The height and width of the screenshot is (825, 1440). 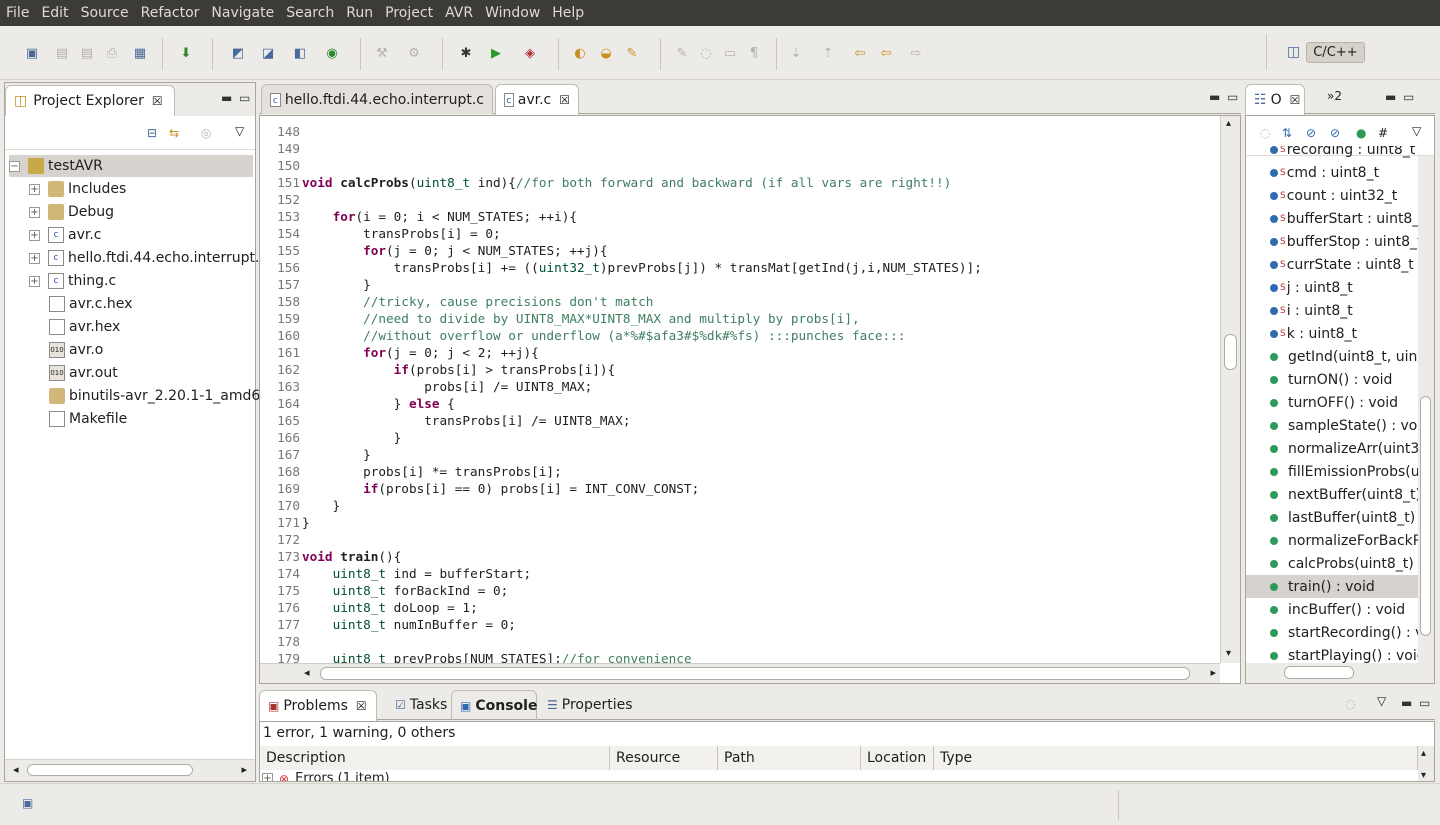 I want to click on last-edit-icon: ⇦, so click(x=860, y=53).